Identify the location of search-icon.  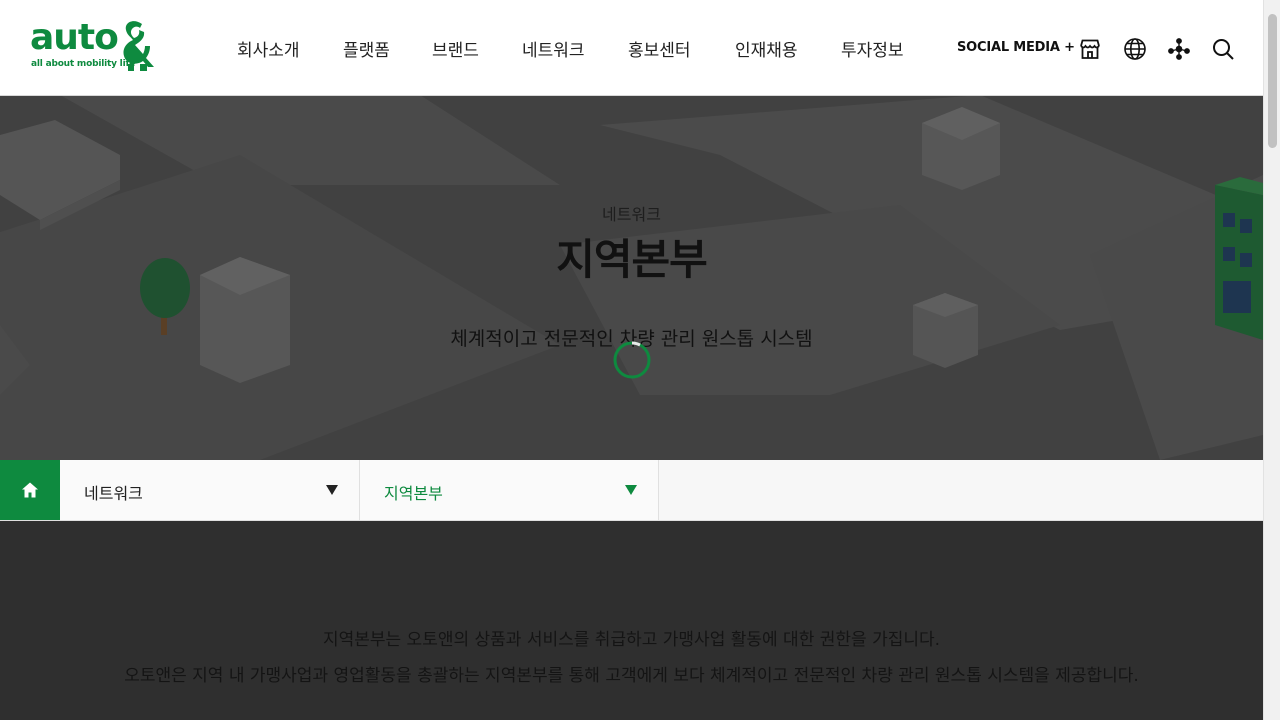
(1223, 49).